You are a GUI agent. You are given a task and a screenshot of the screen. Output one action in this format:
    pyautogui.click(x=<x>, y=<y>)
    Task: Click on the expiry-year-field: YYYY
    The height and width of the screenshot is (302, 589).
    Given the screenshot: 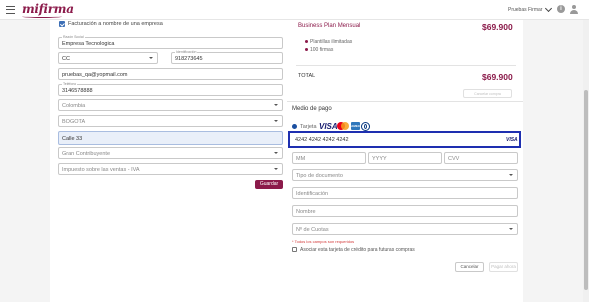 What is the action you would take?
    pyautogui.click(x=405, y=158)
    